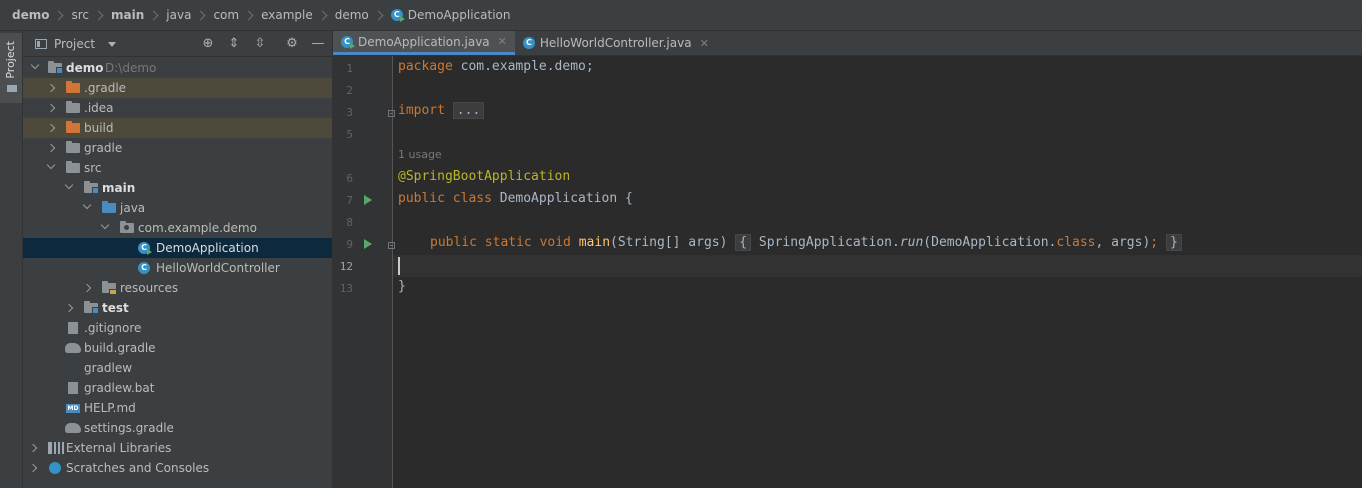 Image resolution: width=1362 pixels, height=488 pixels. Describe the element at coordinates (208, 44) in the screenshot. I see `locate-icon: ⊕` at that location.